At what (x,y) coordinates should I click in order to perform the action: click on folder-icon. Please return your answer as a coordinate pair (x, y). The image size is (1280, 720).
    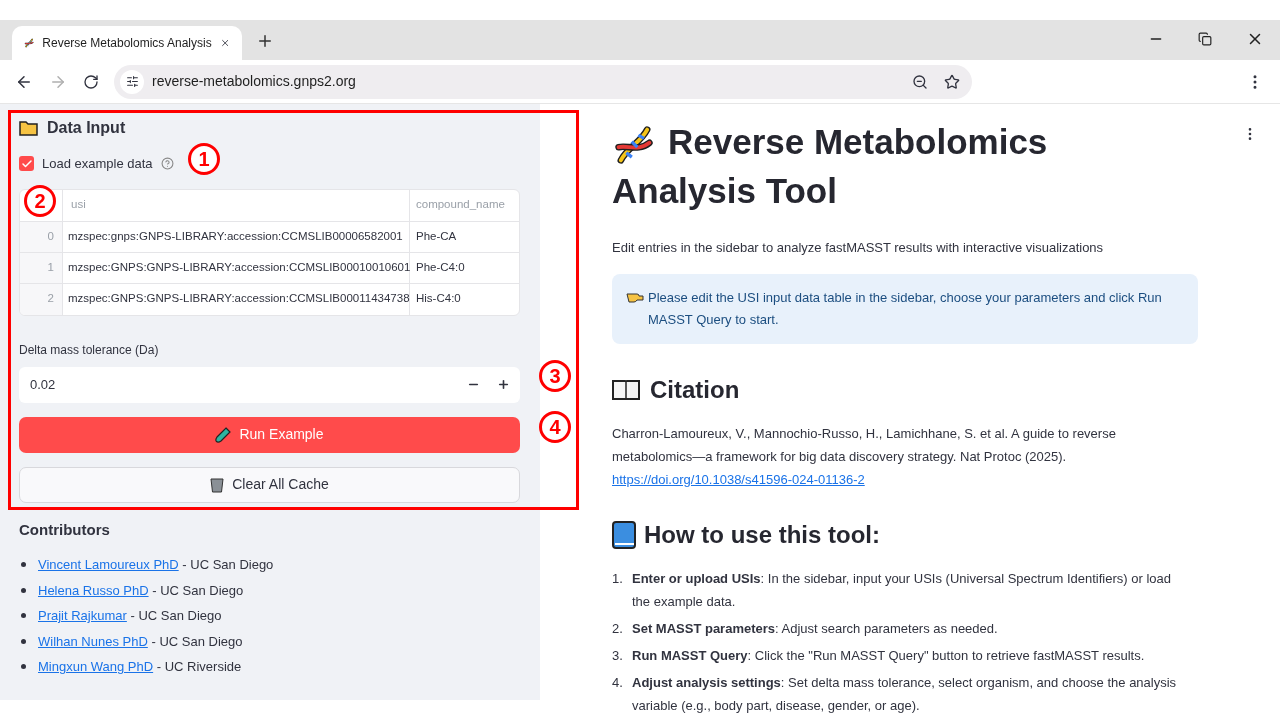
    Looking at the image, I should click on (29, 128).